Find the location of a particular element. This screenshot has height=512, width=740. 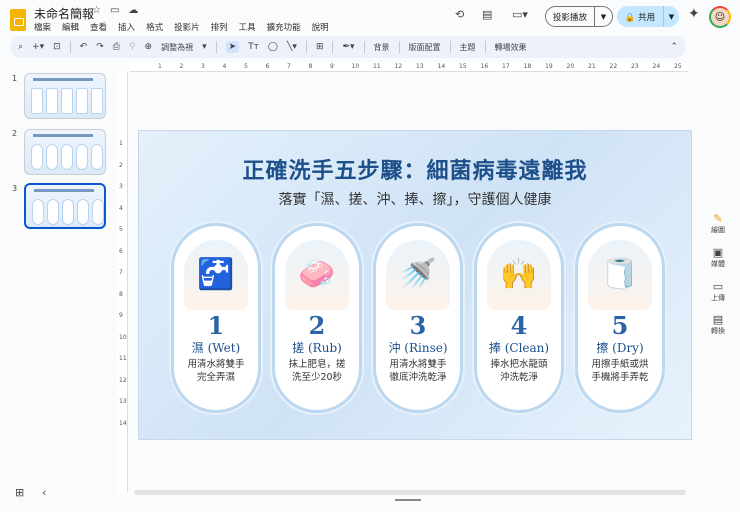

present-dropdown-icon: ▼ is located at coordinates (603, 16).